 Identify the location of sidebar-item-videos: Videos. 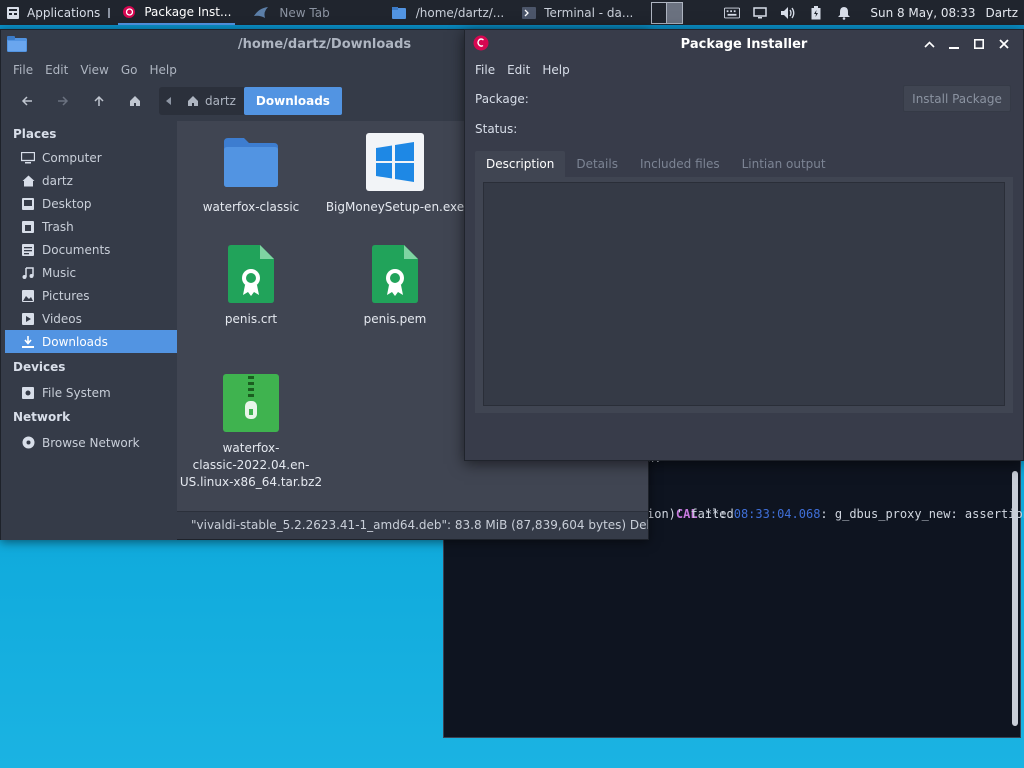
(89, 318).